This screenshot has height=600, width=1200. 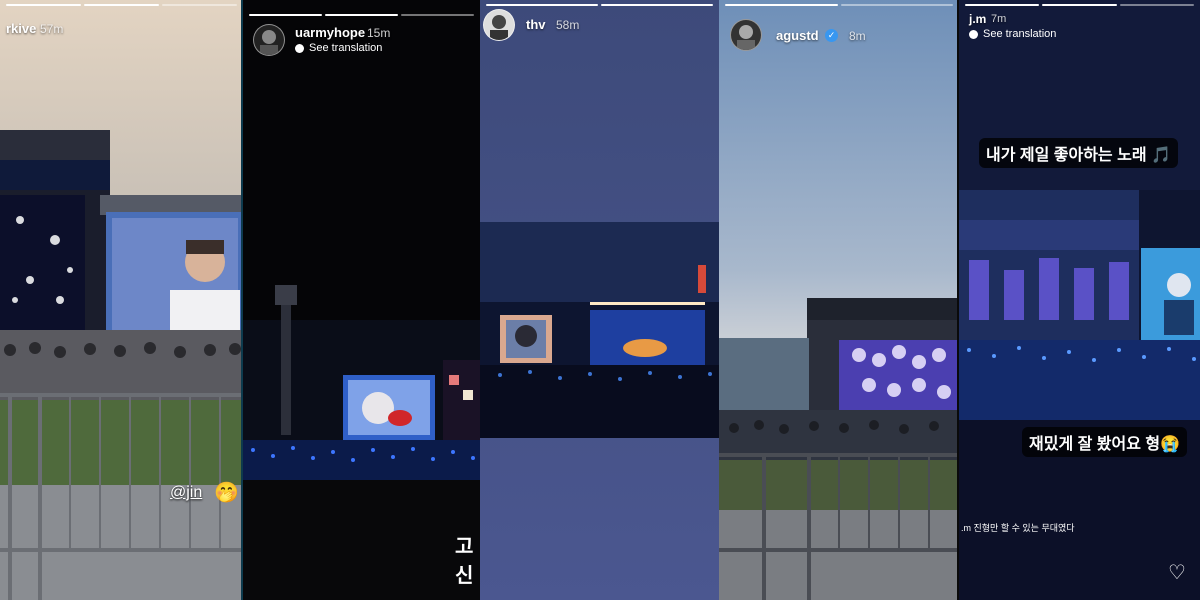 I want to click on username: agustd, so click(x=797, y=35).